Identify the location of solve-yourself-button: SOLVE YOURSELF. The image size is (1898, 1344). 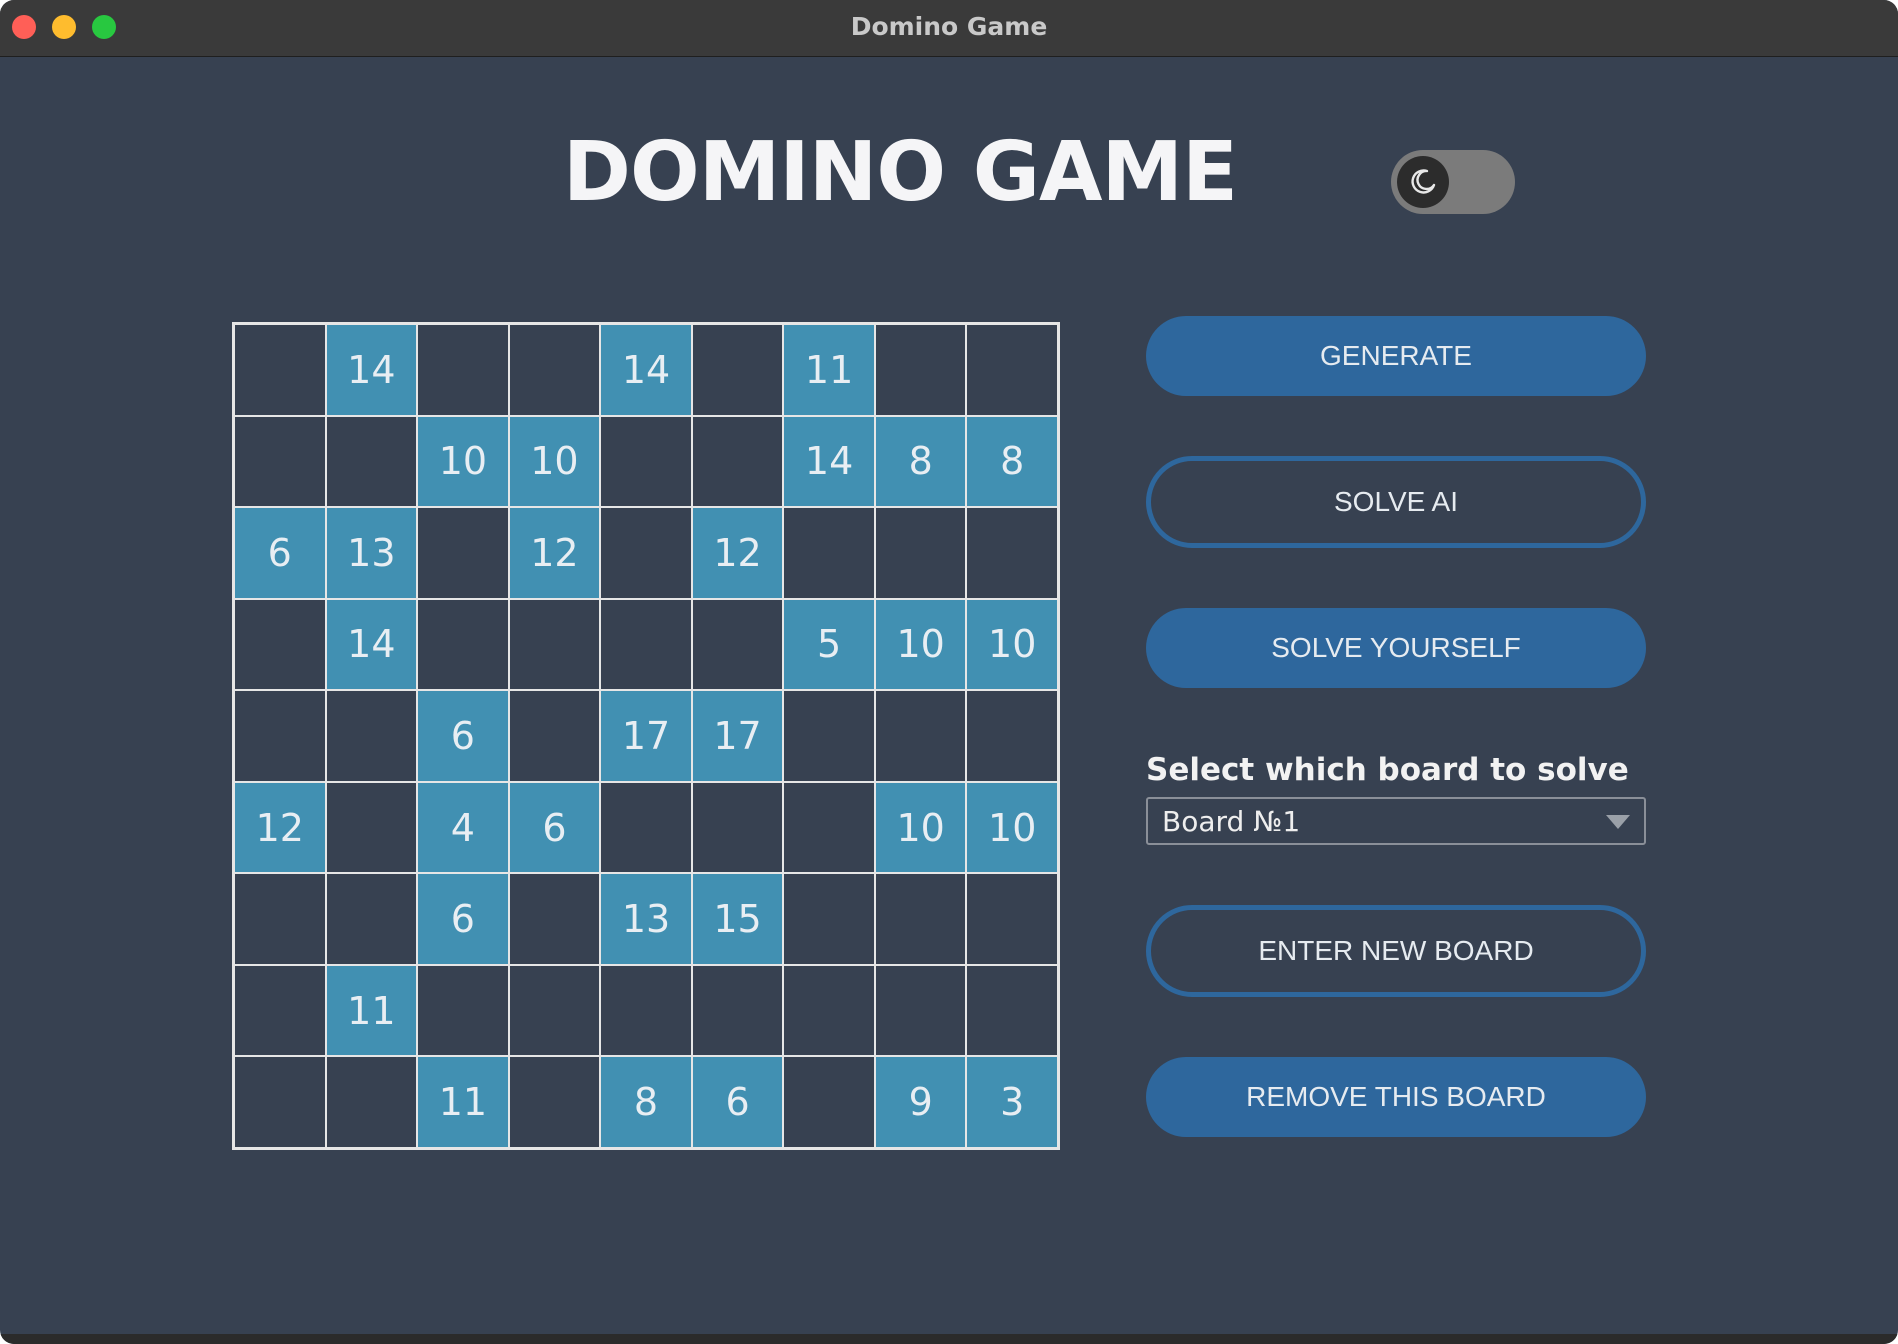
(1396, 648).